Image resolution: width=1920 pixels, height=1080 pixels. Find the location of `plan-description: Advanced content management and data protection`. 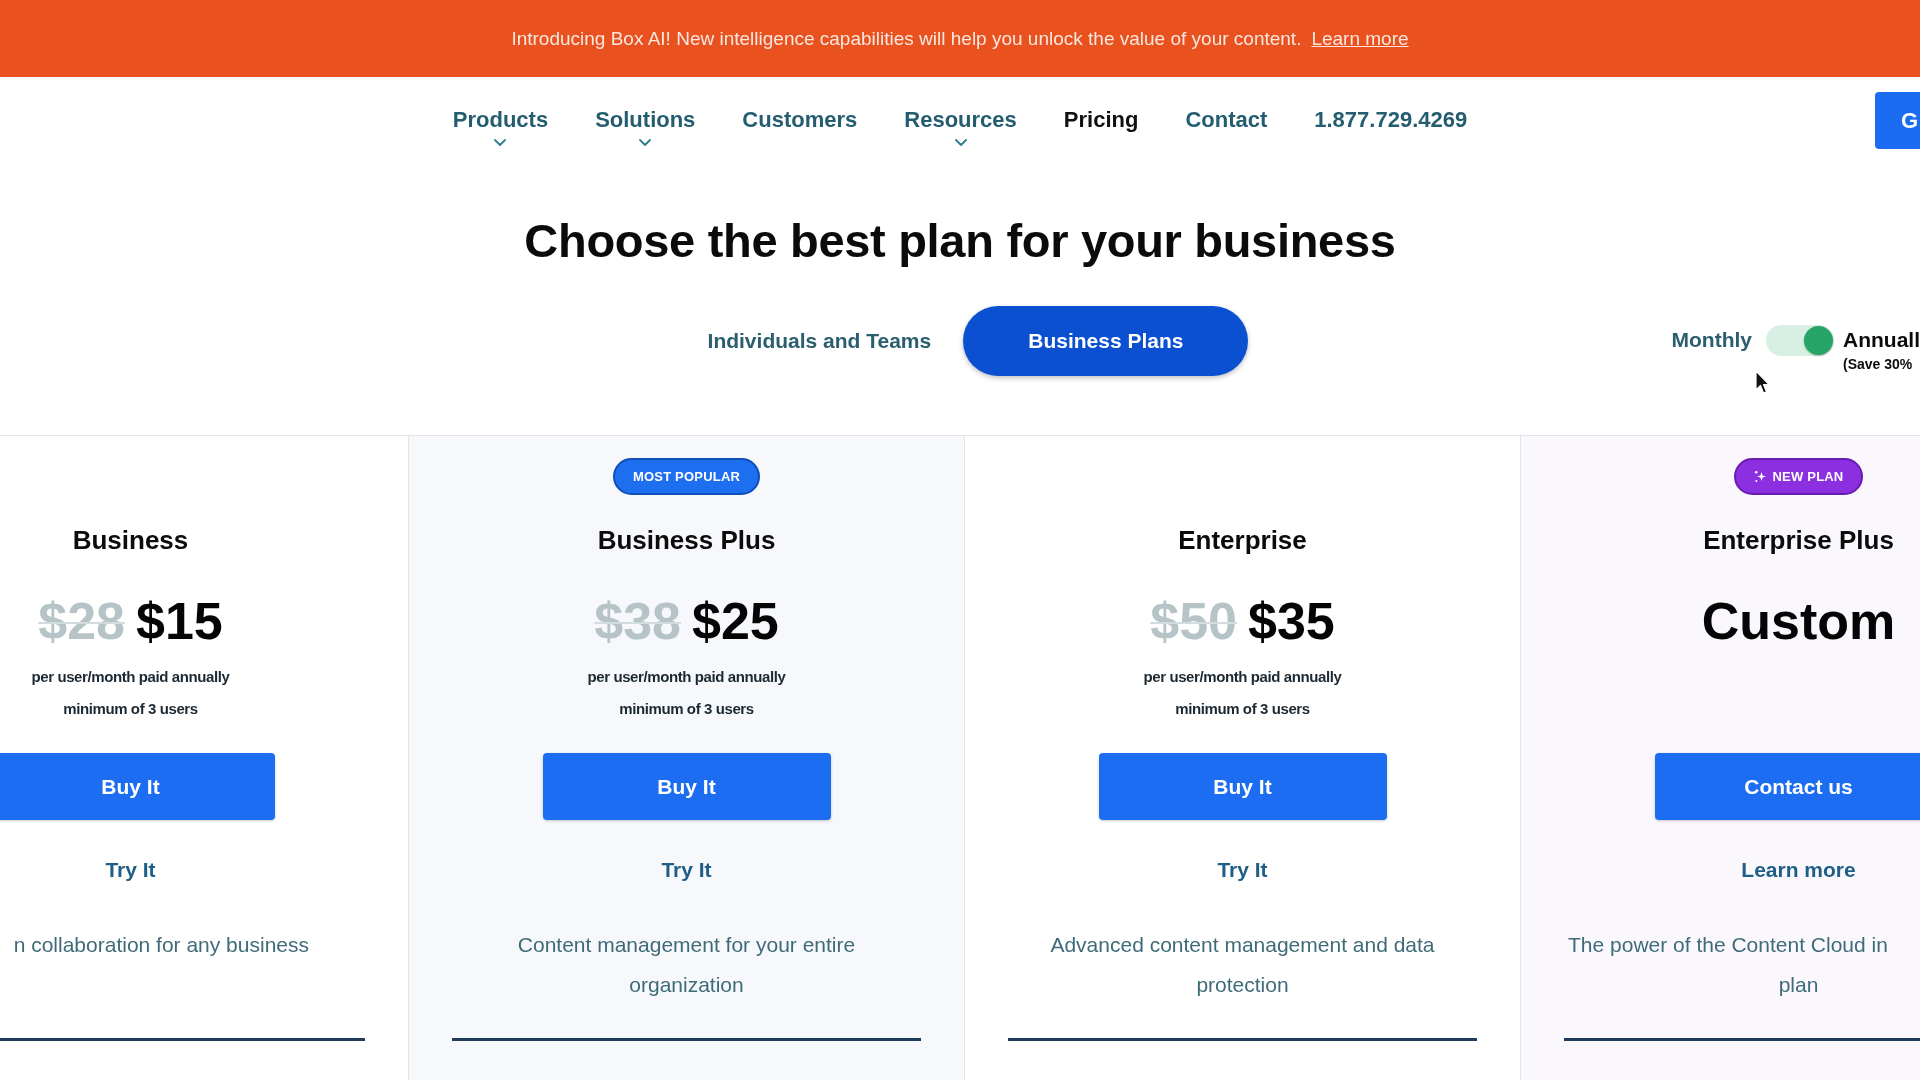

plan-description: Advanced content management and data protection is located at coordinates (1242, 965).